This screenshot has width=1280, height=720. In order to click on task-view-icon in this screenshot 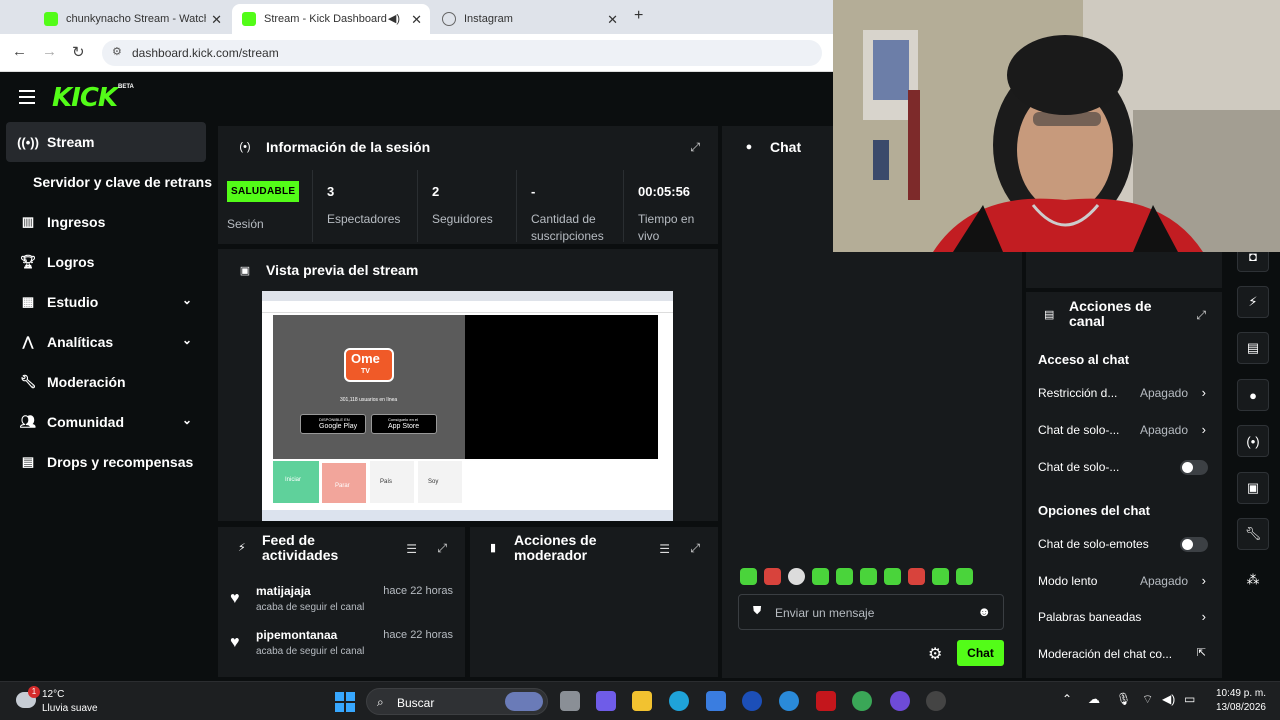, I will do `click(570, 701)`.